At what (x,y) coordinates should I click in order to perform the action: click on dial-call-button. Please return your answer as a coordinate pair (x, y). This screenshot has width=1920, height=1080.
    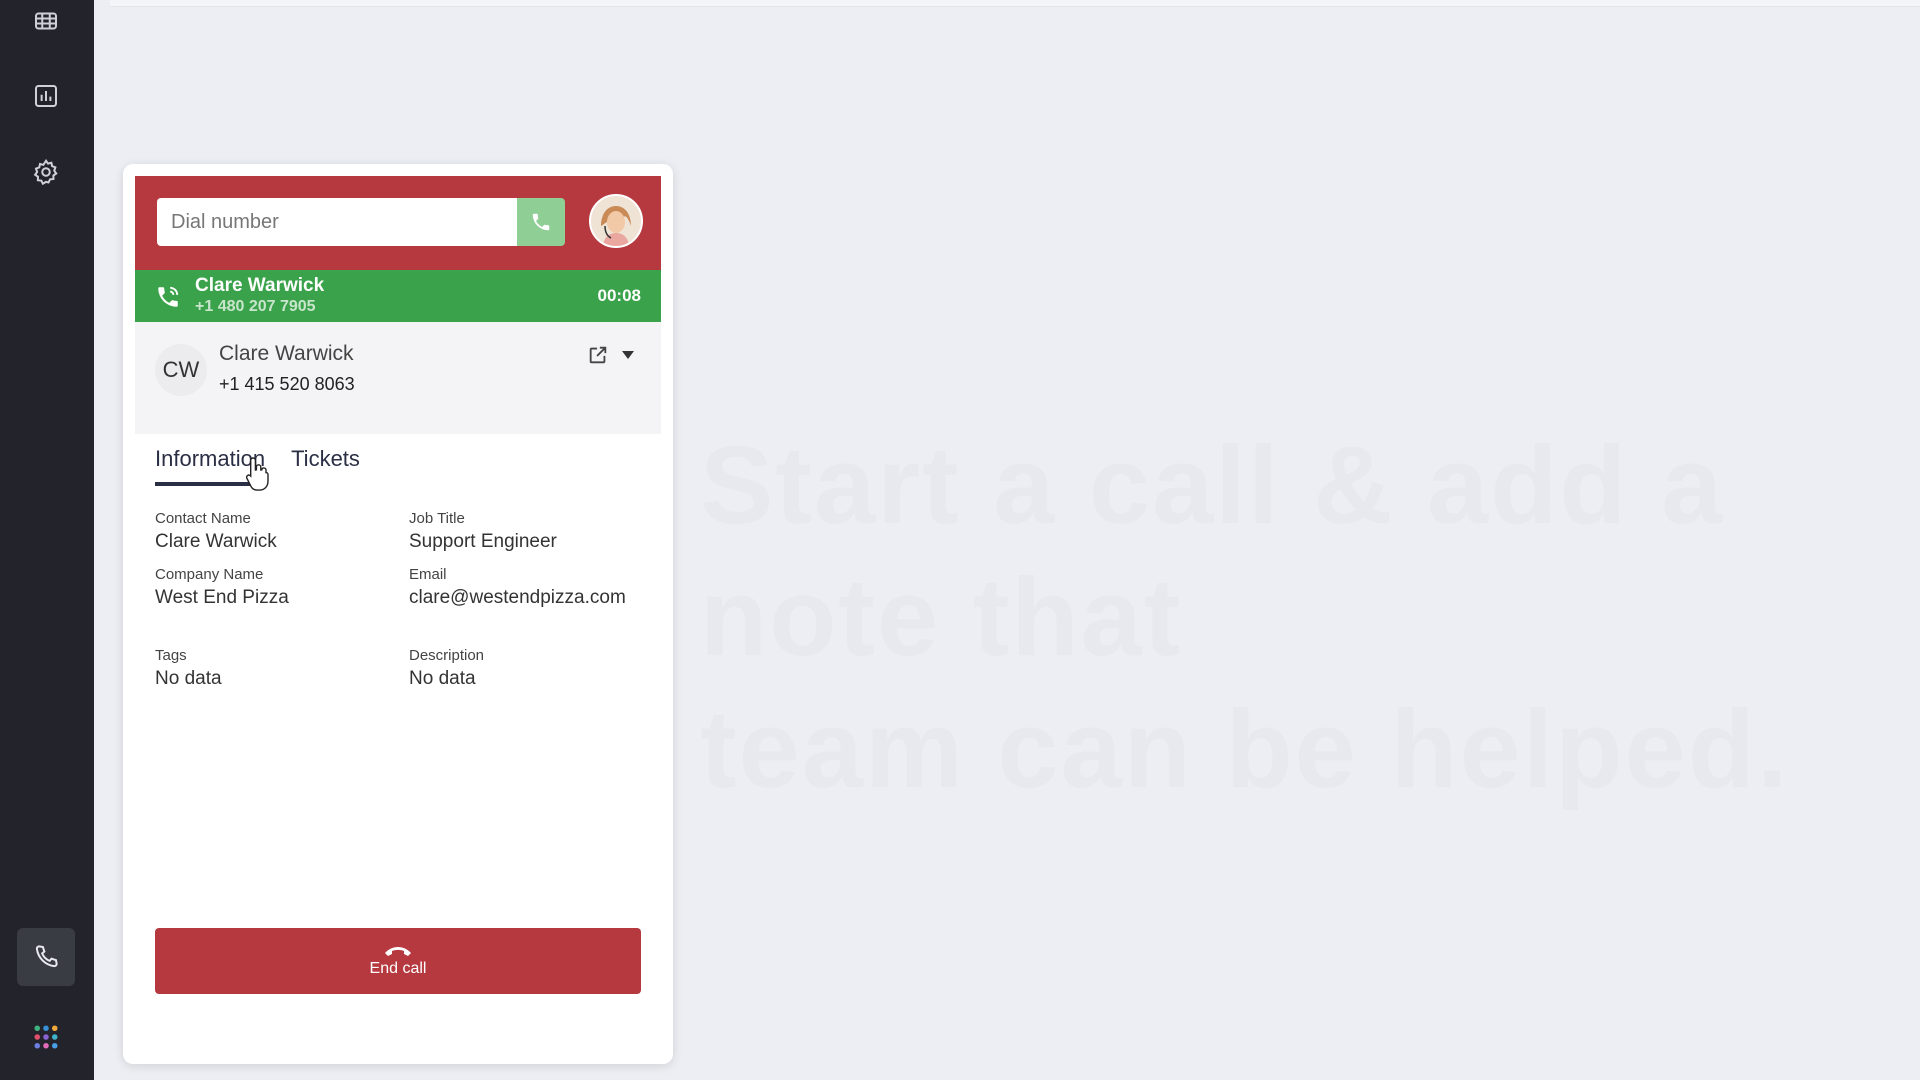
    Looking at the image, I should click on (541, 222).